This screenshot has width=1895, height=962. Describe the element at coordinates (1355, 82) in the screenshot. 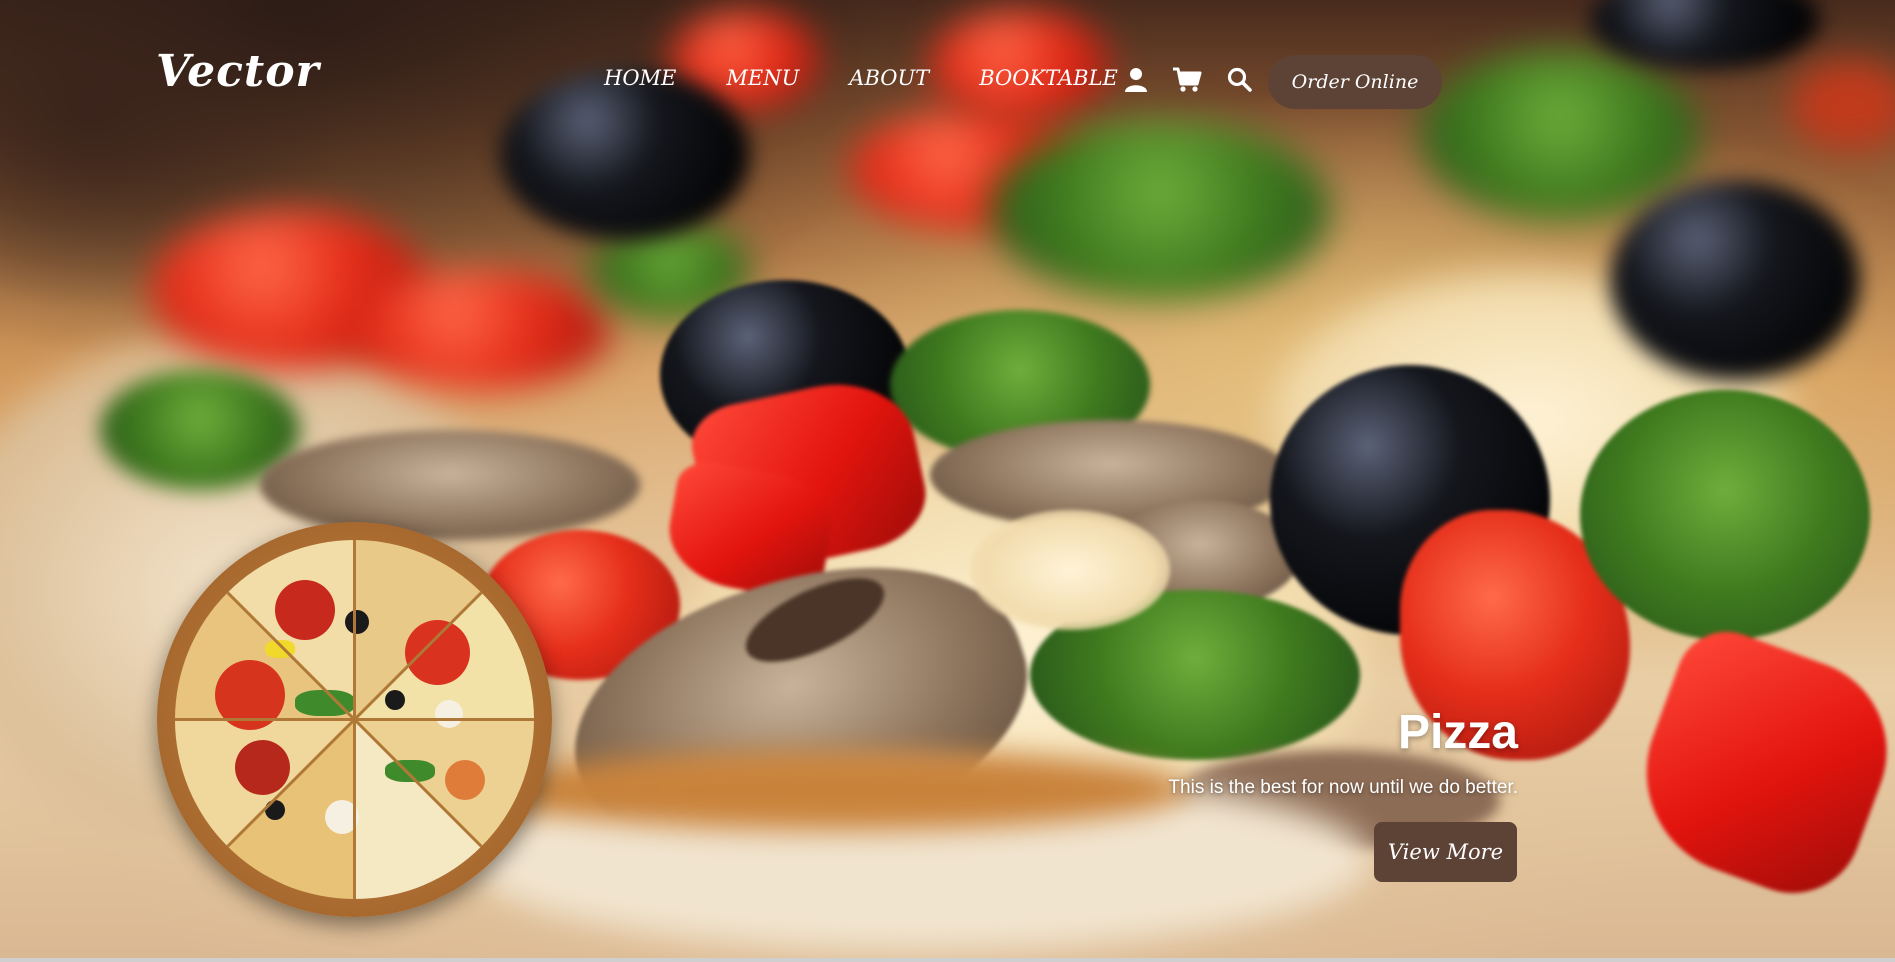

I see `order-online-button: Order Online` at that location.